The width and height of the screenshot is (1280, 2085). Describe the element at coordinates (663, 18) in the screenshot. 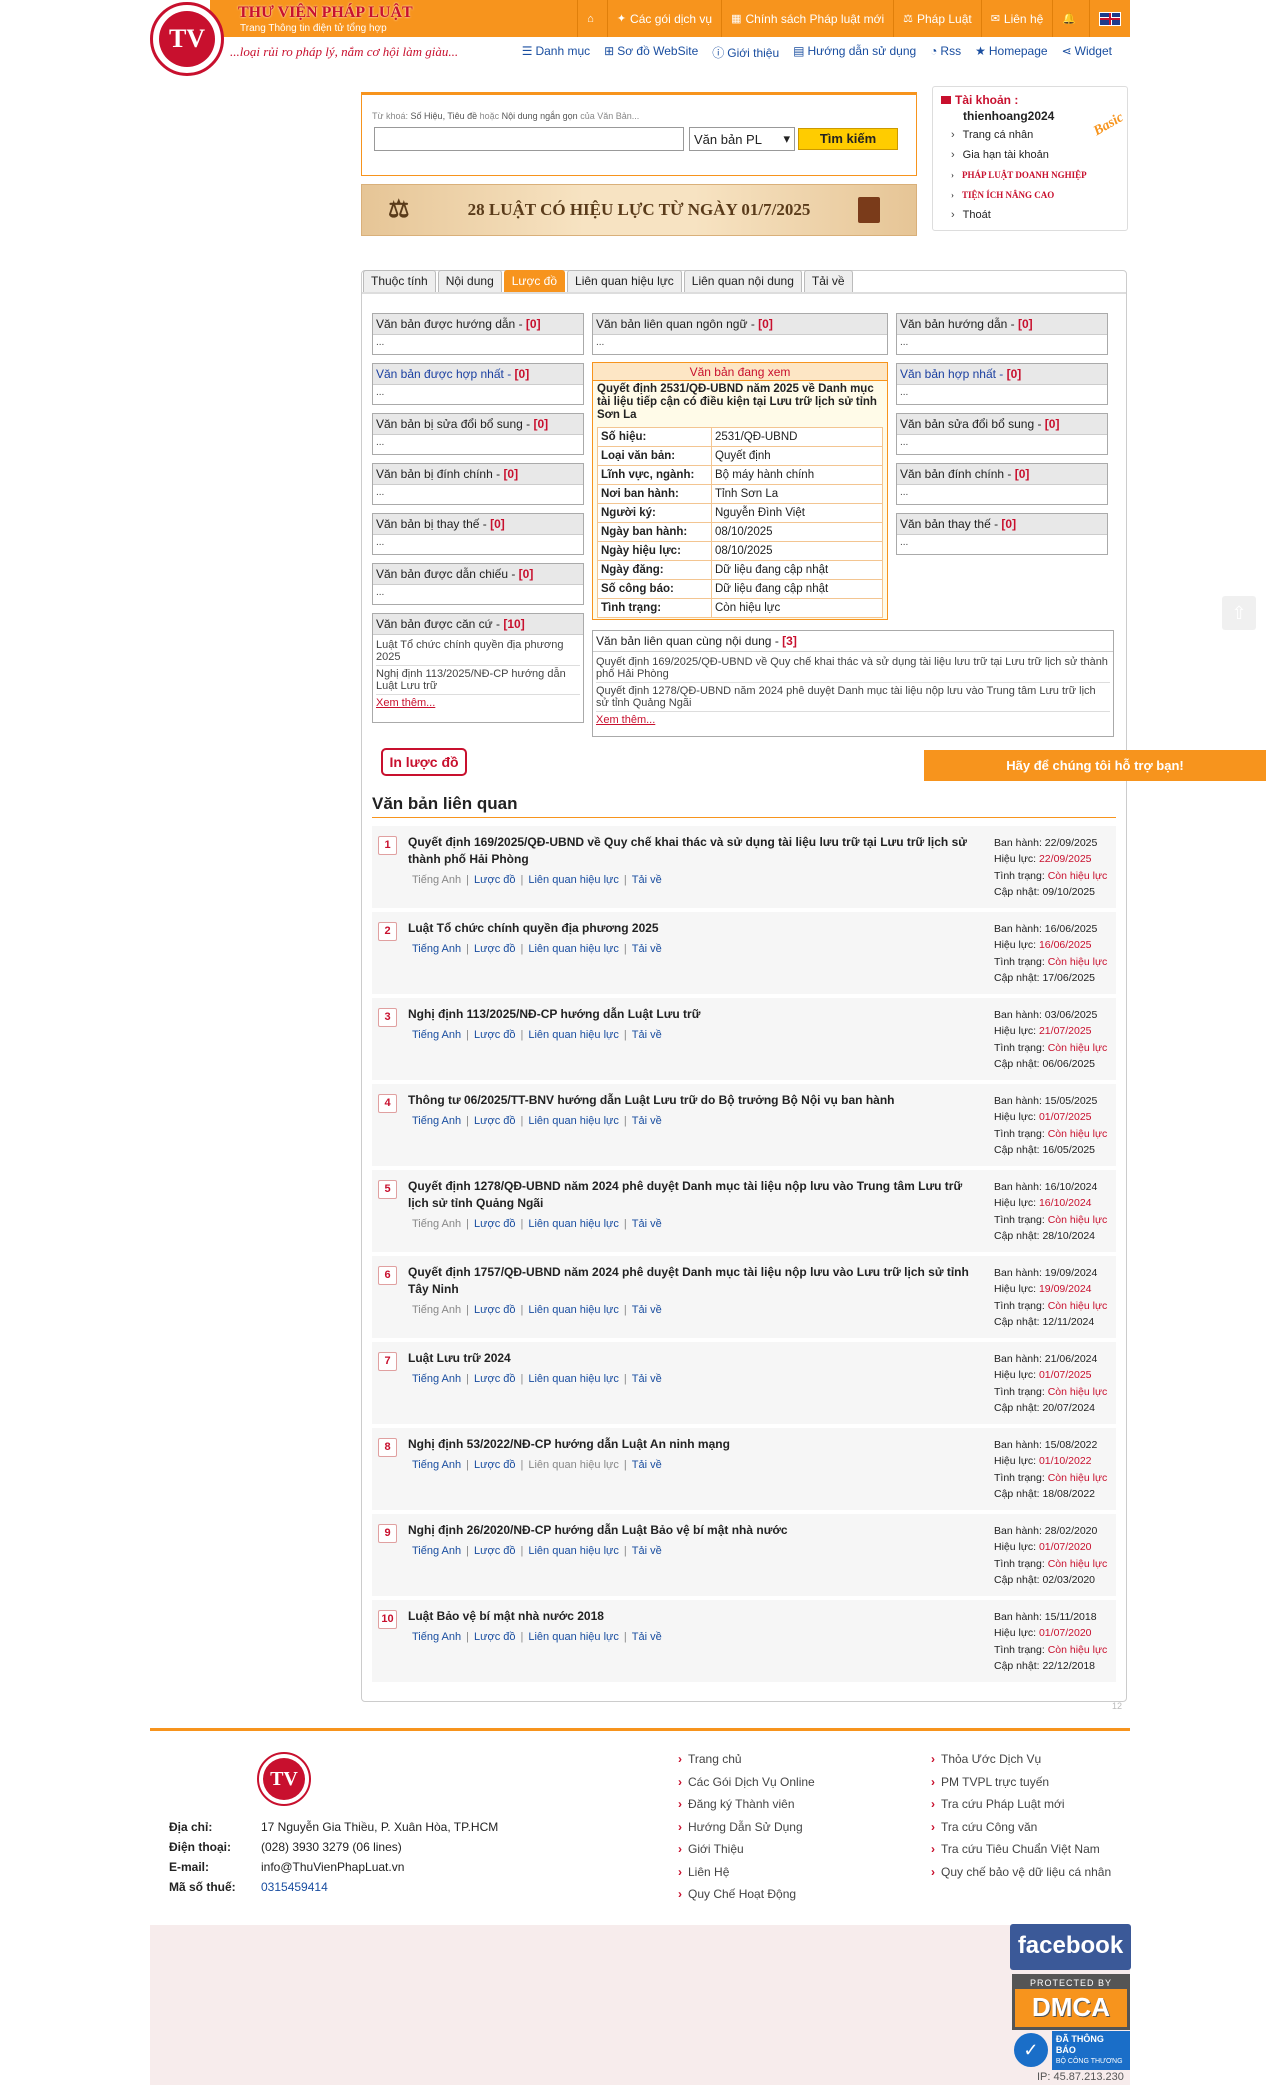

I see `gift-nav-item: ✦ Các gói dịch vụ` at that location.